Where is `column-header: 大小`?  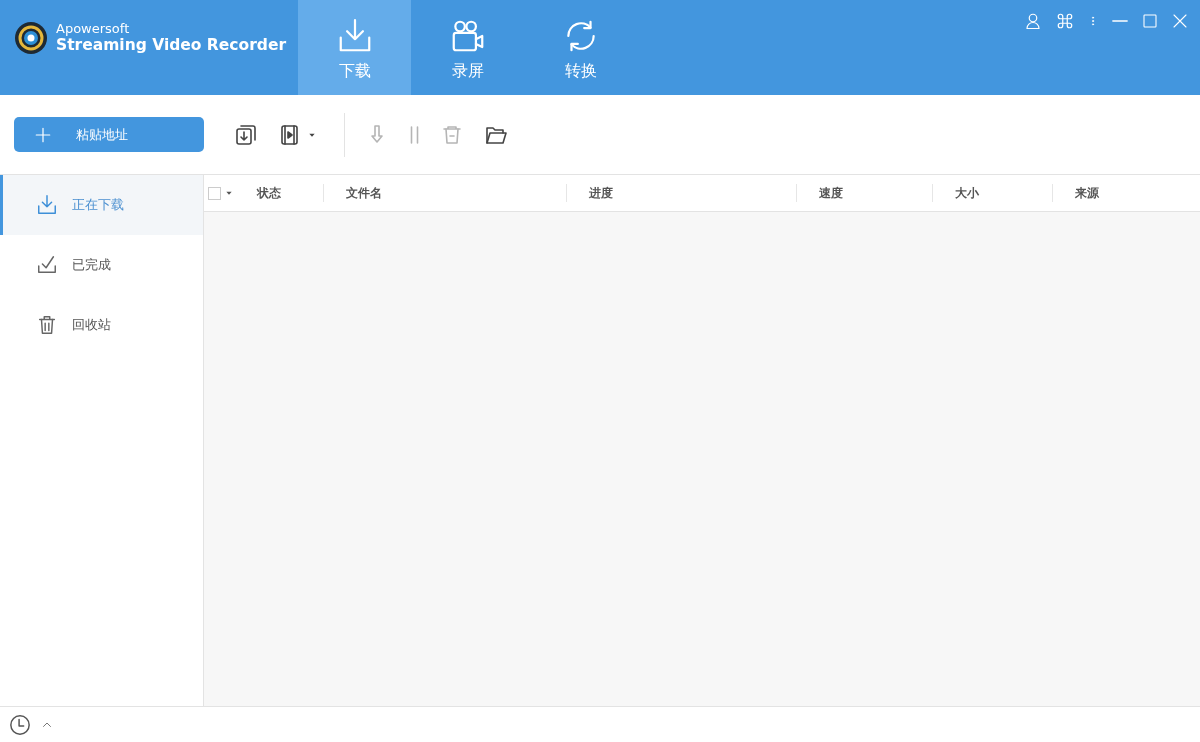 column-header: 大小 is located at coordinates (967, 193).